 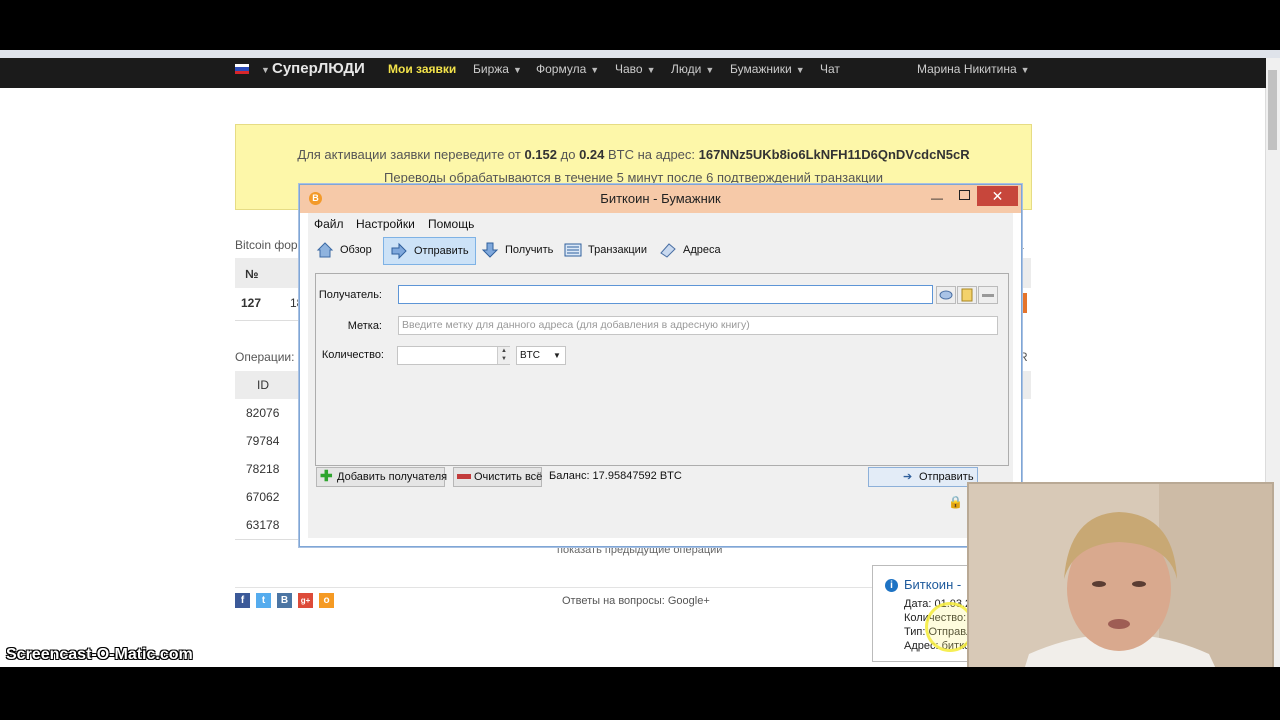 I want to click on nav-exchange: Биржа ▼, so click(x=497, y=73).